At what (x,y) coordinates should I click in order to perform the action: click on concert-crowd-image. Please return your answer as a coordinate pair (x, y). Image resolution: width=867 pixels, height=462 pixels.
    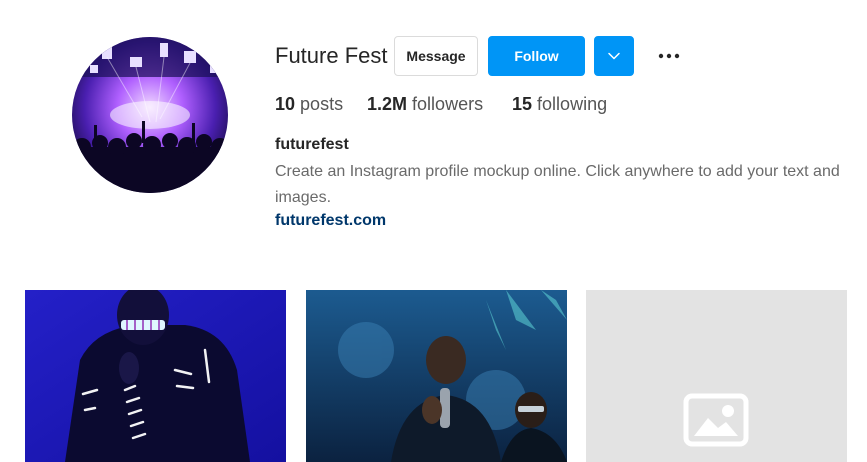
    Looking at the image, I should click on (150, 115).